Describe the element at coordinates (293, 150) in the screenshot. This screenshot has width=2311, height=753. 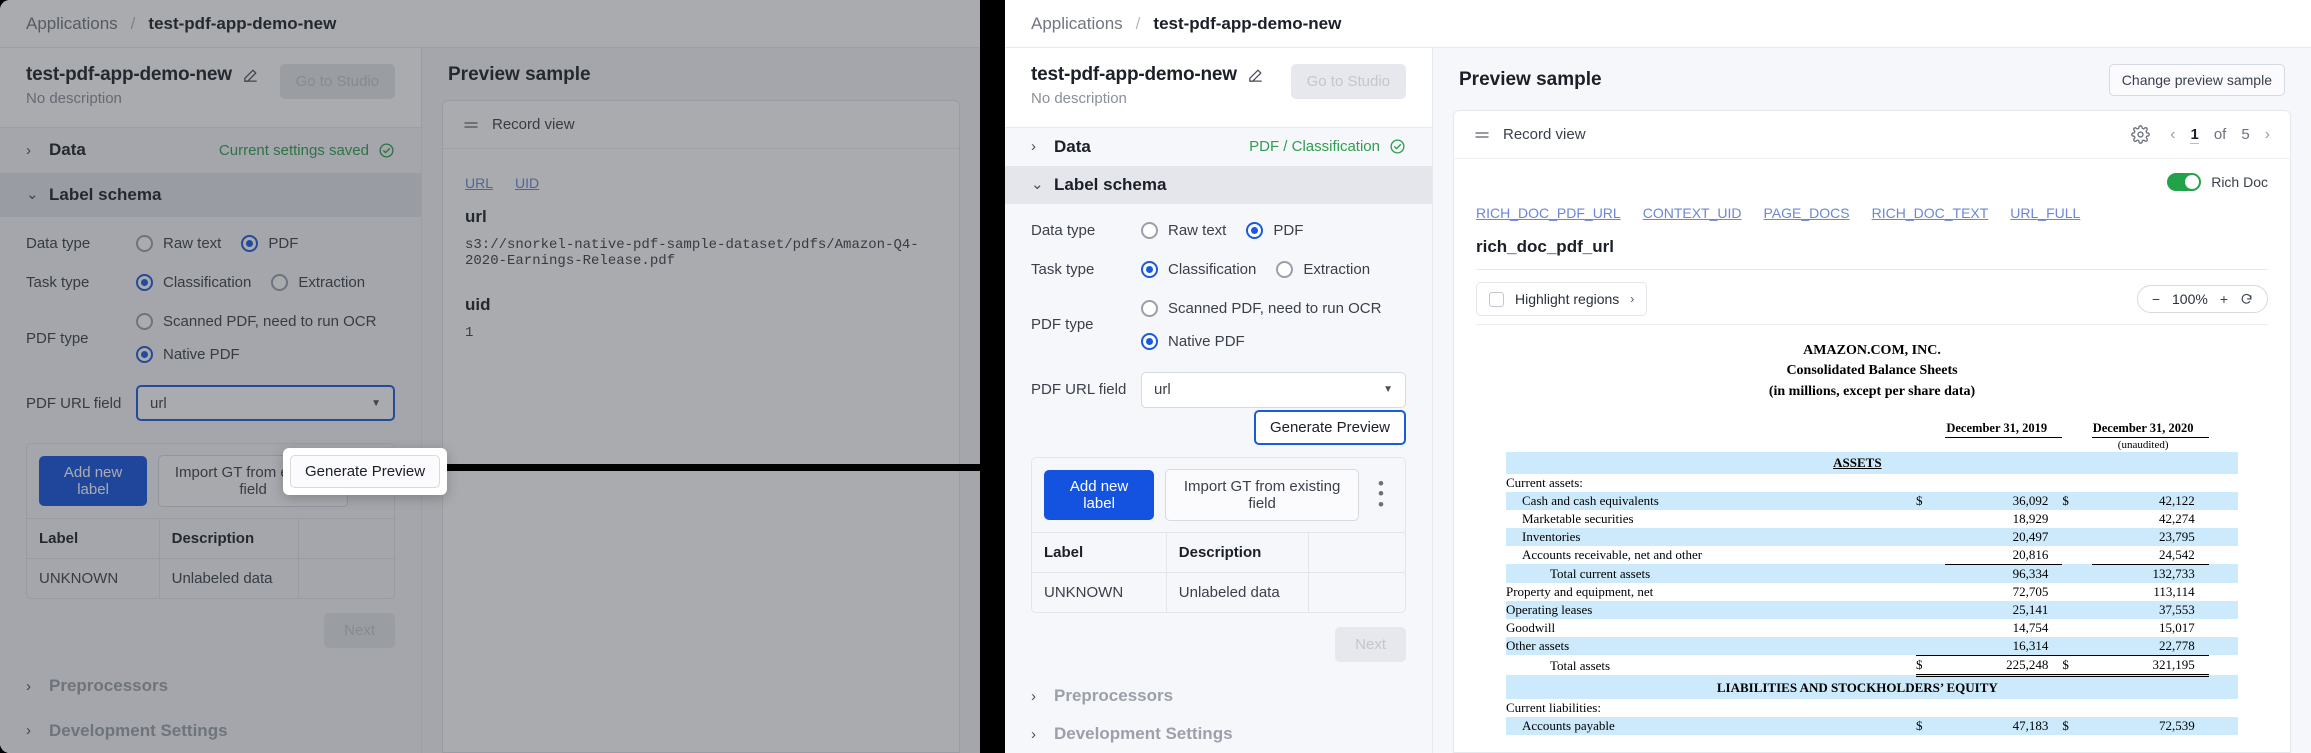
I see `data-status-text: Current settings saved` at that location.